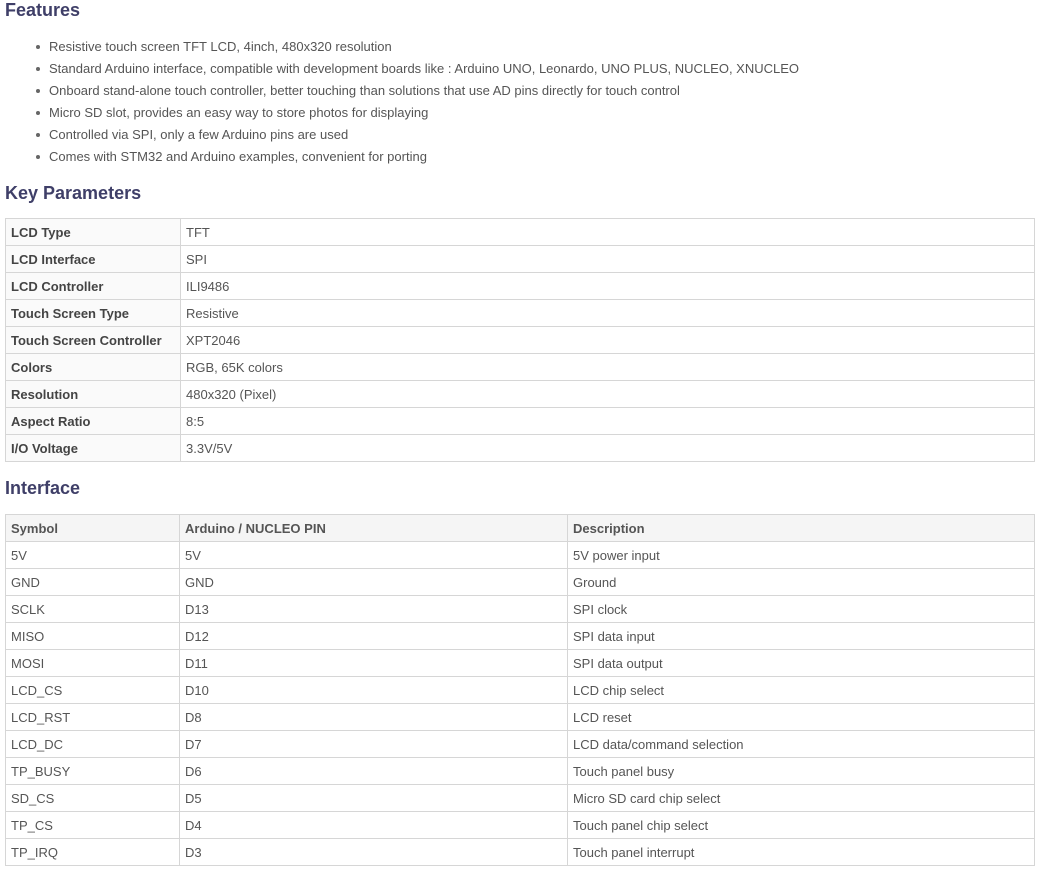 This screenshot has width=1048, height=871. I want to click on table-row: LCD Interface SPI, so click(520, 259).